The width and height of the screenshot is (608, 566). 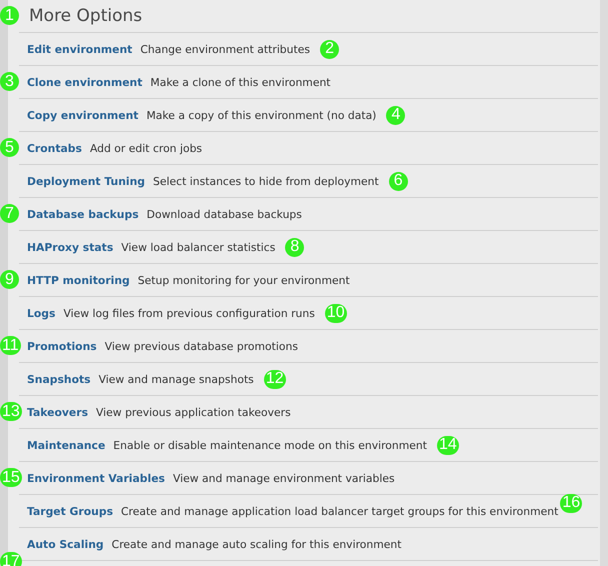 What do you see at coordinates (176, 379) in the screenshot?
I see `option-description: View and manage snapshots` at bounding box center [176, 379].